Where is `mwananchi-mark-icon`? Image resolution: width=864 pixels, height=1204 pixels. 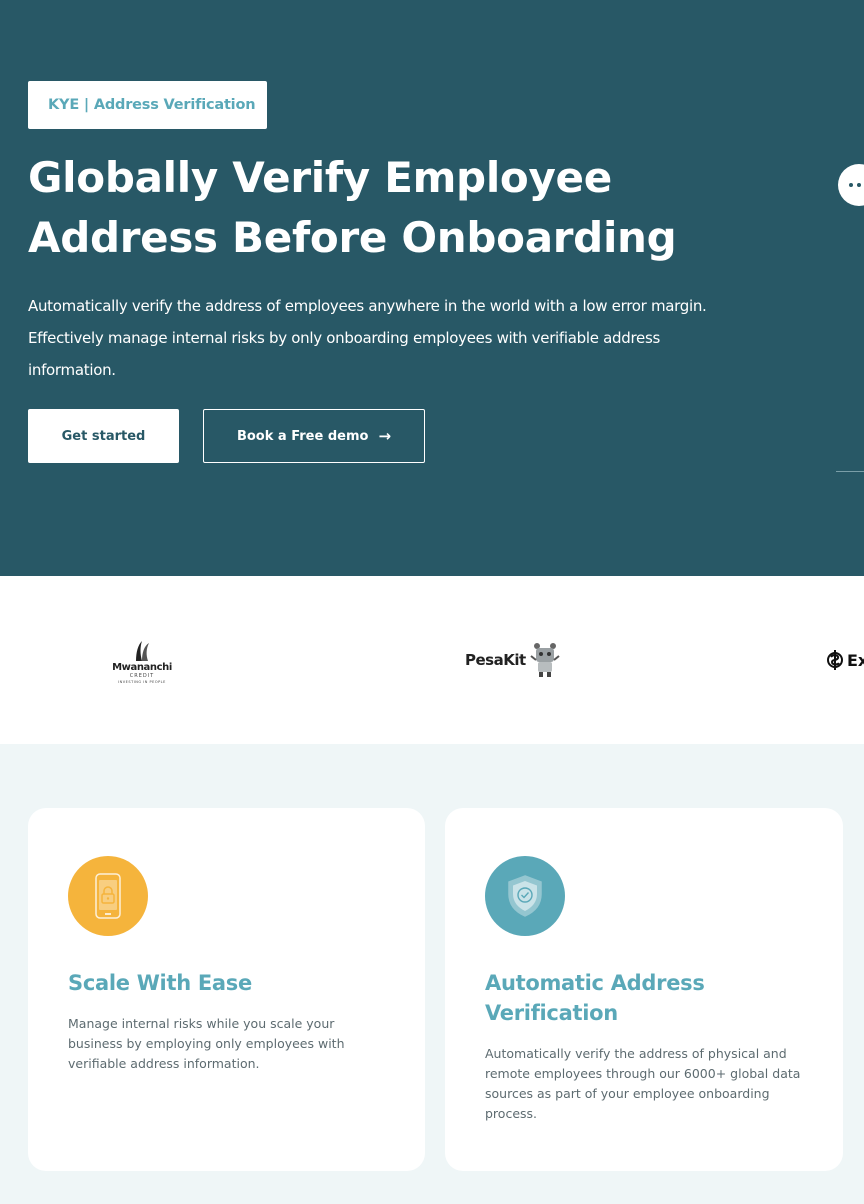 mwananchi-mark-icon is located at coordinates (142, 651).